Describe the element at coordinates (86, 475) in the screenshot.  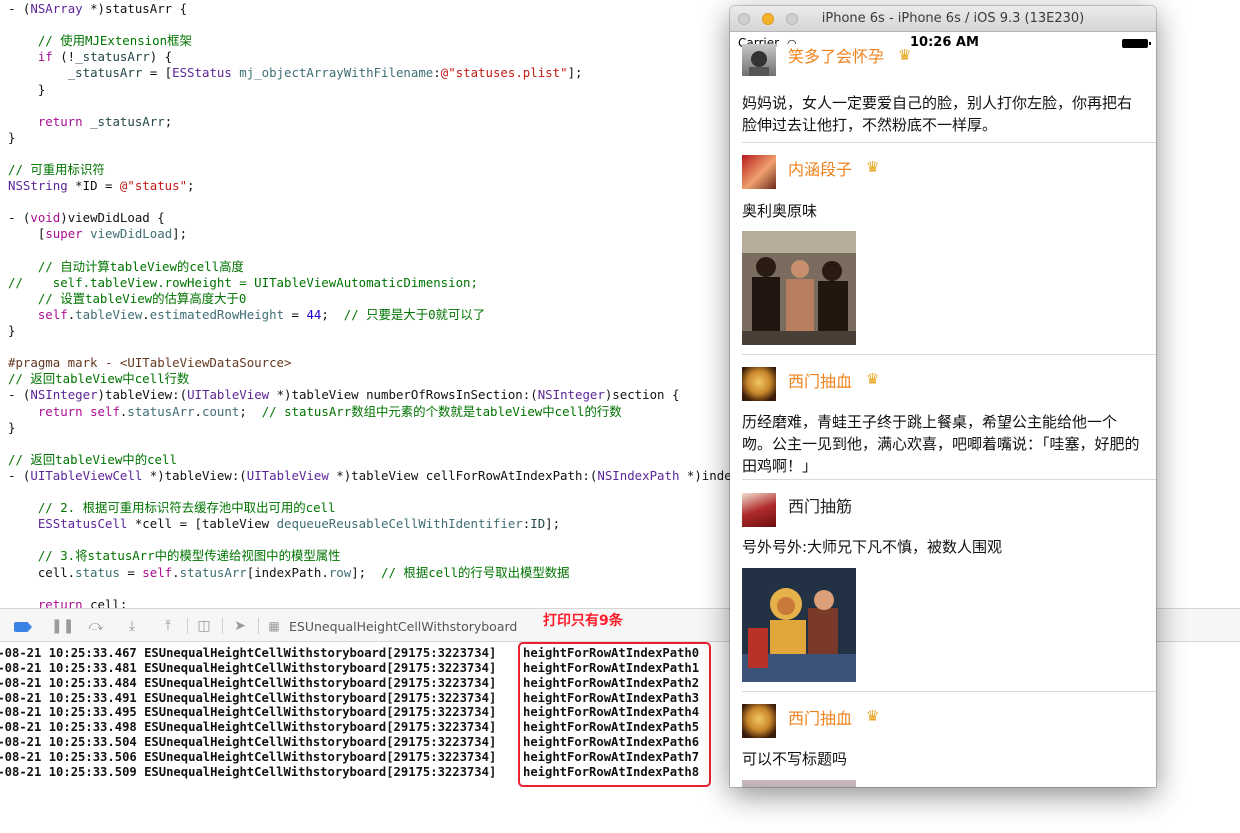
I see `code-token: UITableViewCell` at that location.